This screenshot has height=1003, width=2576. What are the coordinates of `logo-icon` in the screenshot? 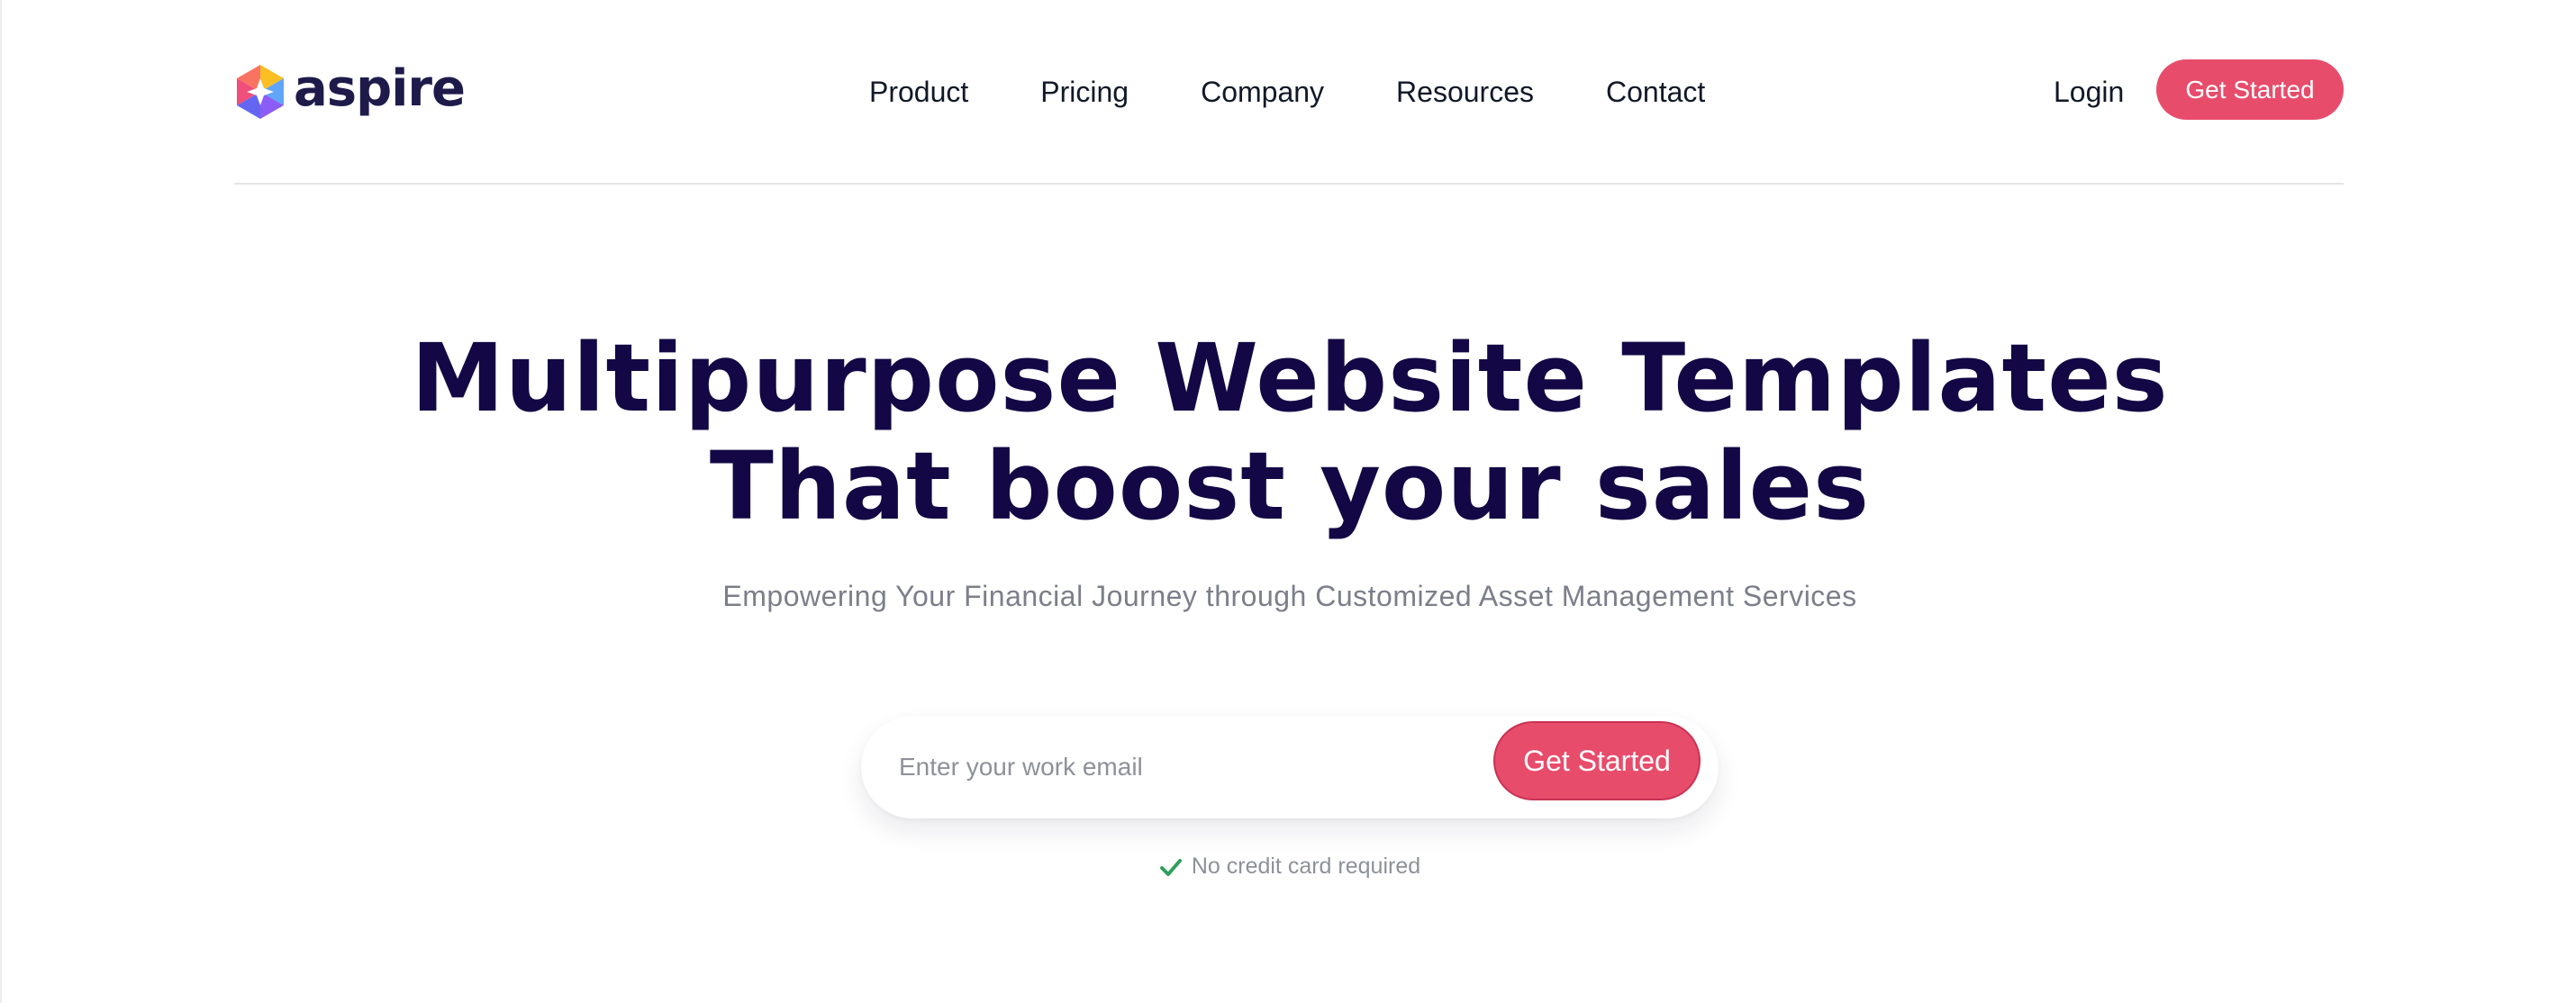 It's located at (260, 92).